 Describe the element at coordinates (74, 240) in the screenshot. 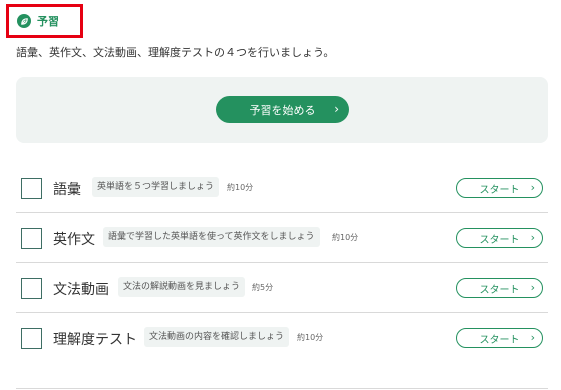

I see `task-name: 英作文` at that location.